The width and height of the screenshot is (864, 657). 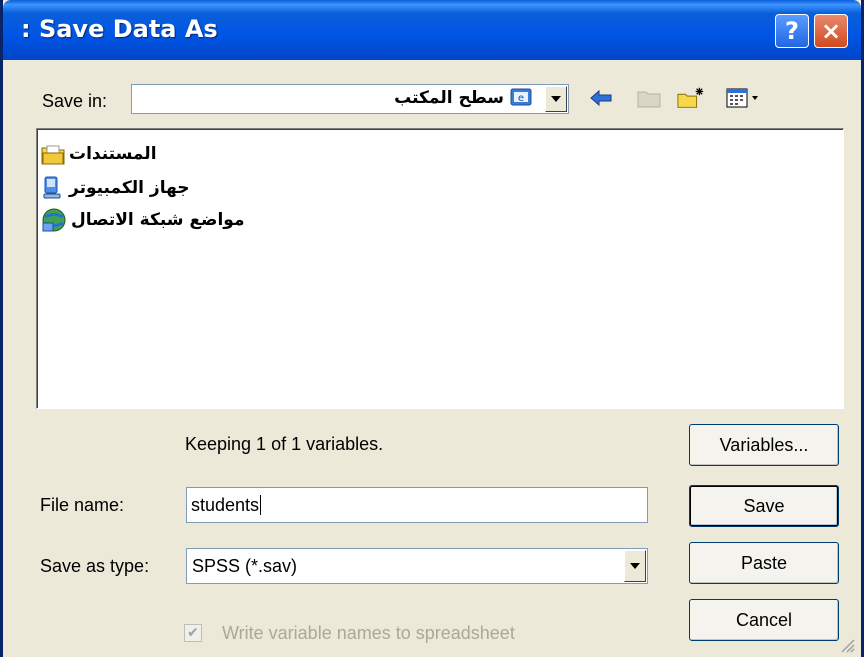 What do you see at coordinates (847, 645) in the screenshot?
I see `resize-grip-icon` at bounding box center [847, 645].